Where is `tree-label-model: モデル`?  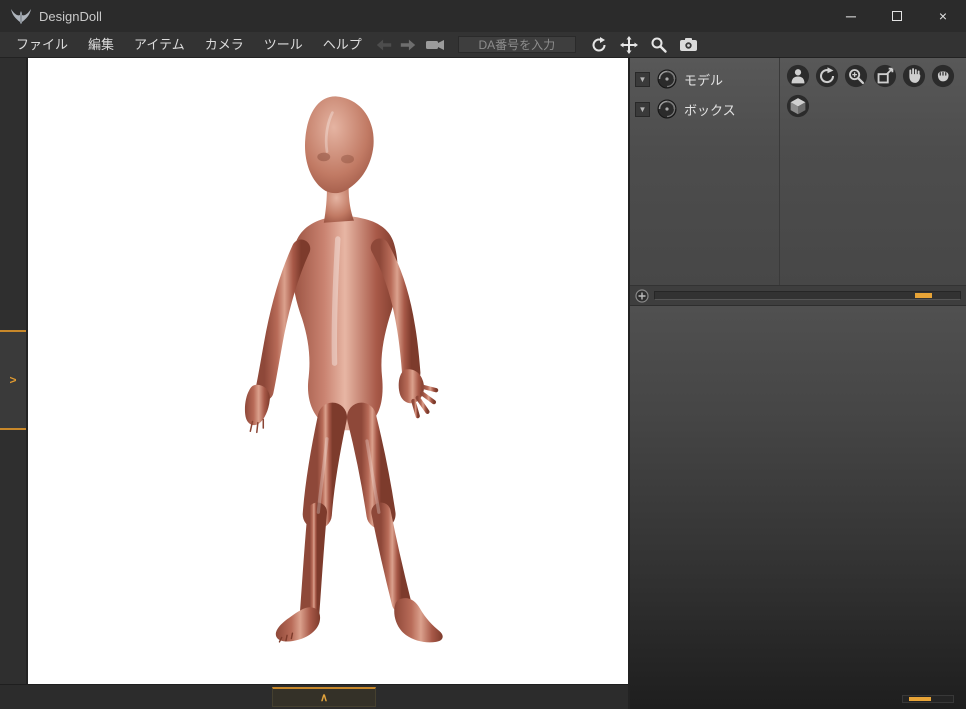 tree-label-model: モデル is located at coordinates (704, 80).